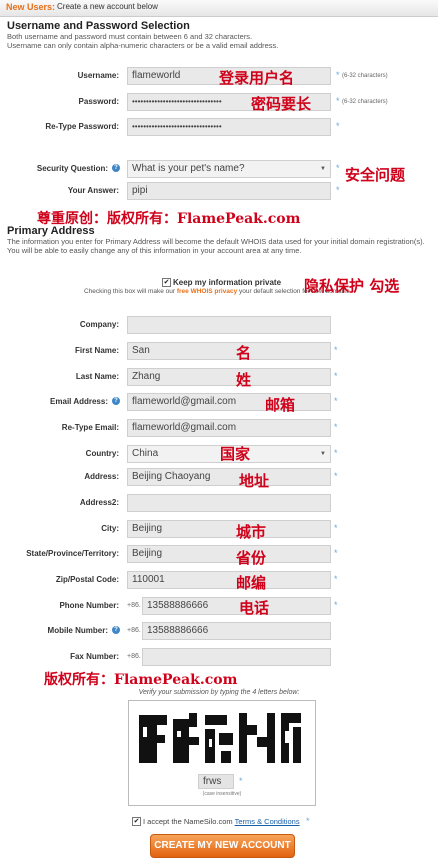  What do you see at coordinates (31, 7) in the screenshot?
I see `new-users-label: New Users:` at bounding box center [31, 7].